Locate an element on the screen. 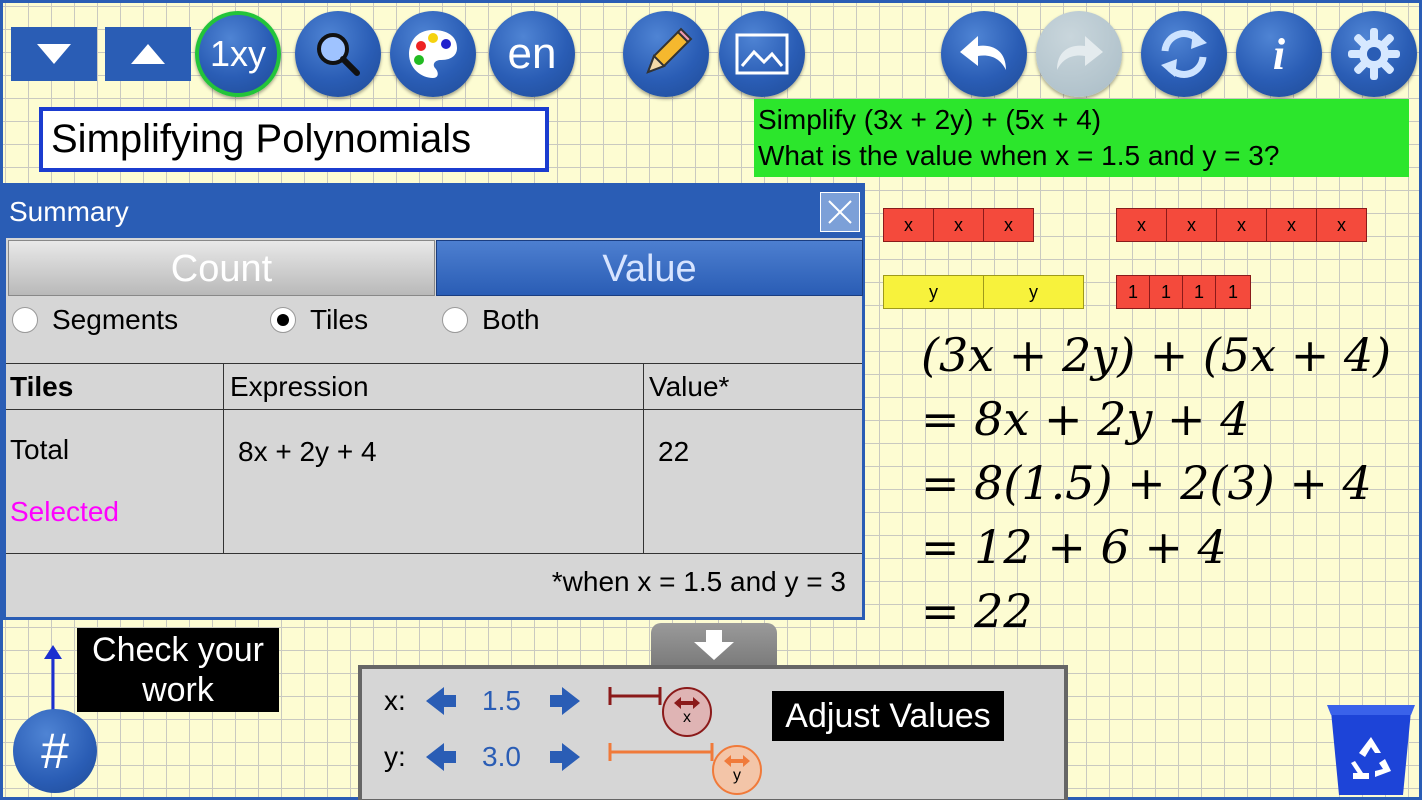 This screenshot has width=1422, height=800. summary-header: Summary is located at coordinates (434, 212).